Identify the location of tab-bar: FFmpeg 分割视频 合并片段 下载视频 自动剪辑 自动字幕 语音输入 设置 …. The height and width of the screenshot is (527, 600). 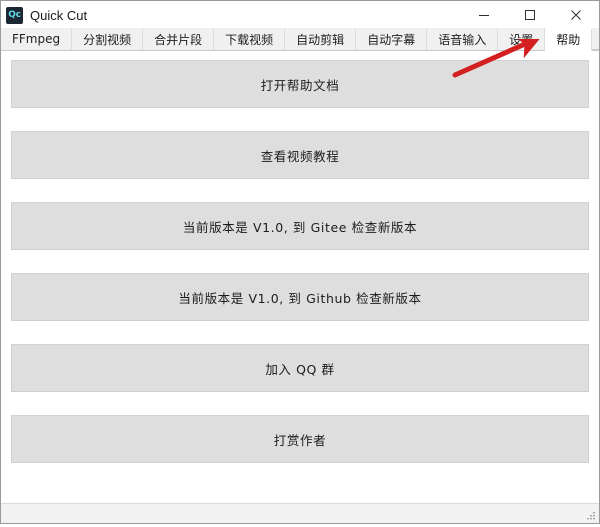
(300, 39).